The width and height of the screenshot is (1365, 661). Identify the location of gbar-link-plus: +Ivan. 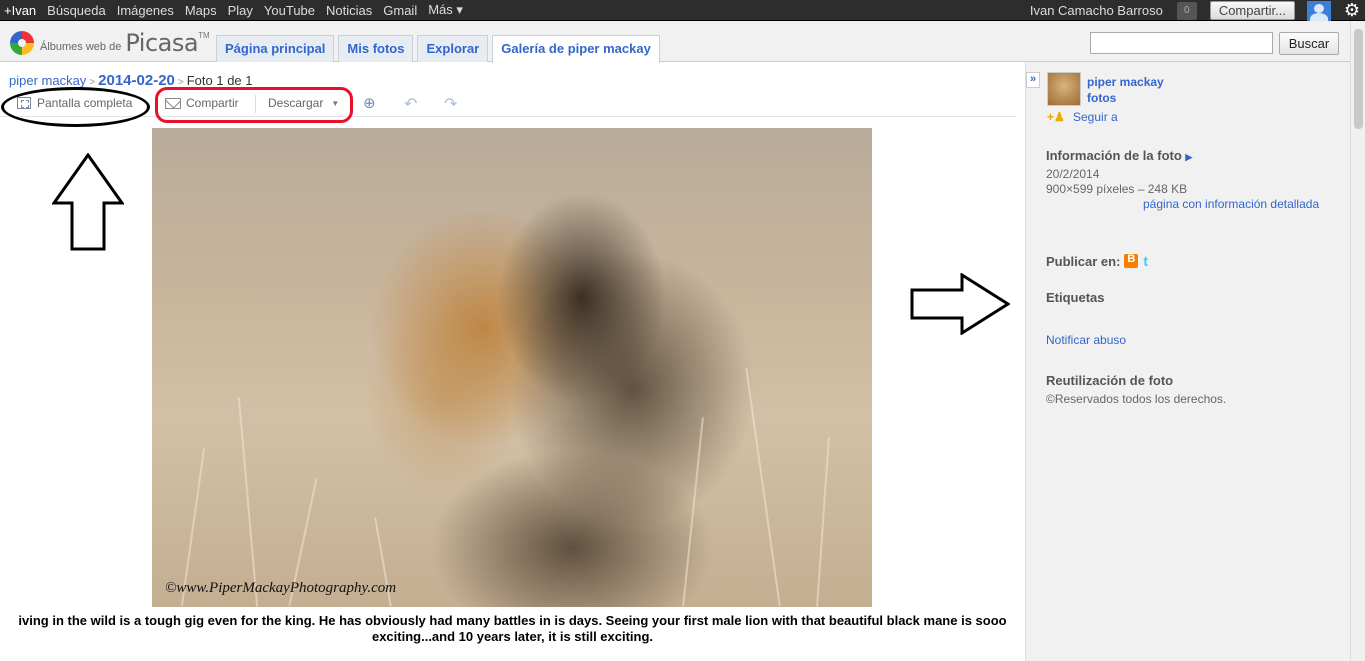
(20, 10).